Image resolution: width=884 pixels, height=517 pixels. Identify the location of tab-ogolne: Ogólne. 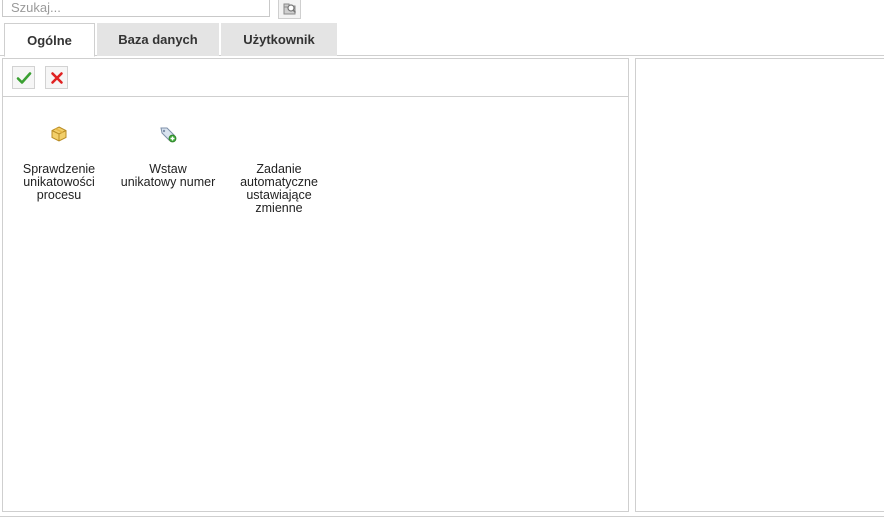
(49, 40).